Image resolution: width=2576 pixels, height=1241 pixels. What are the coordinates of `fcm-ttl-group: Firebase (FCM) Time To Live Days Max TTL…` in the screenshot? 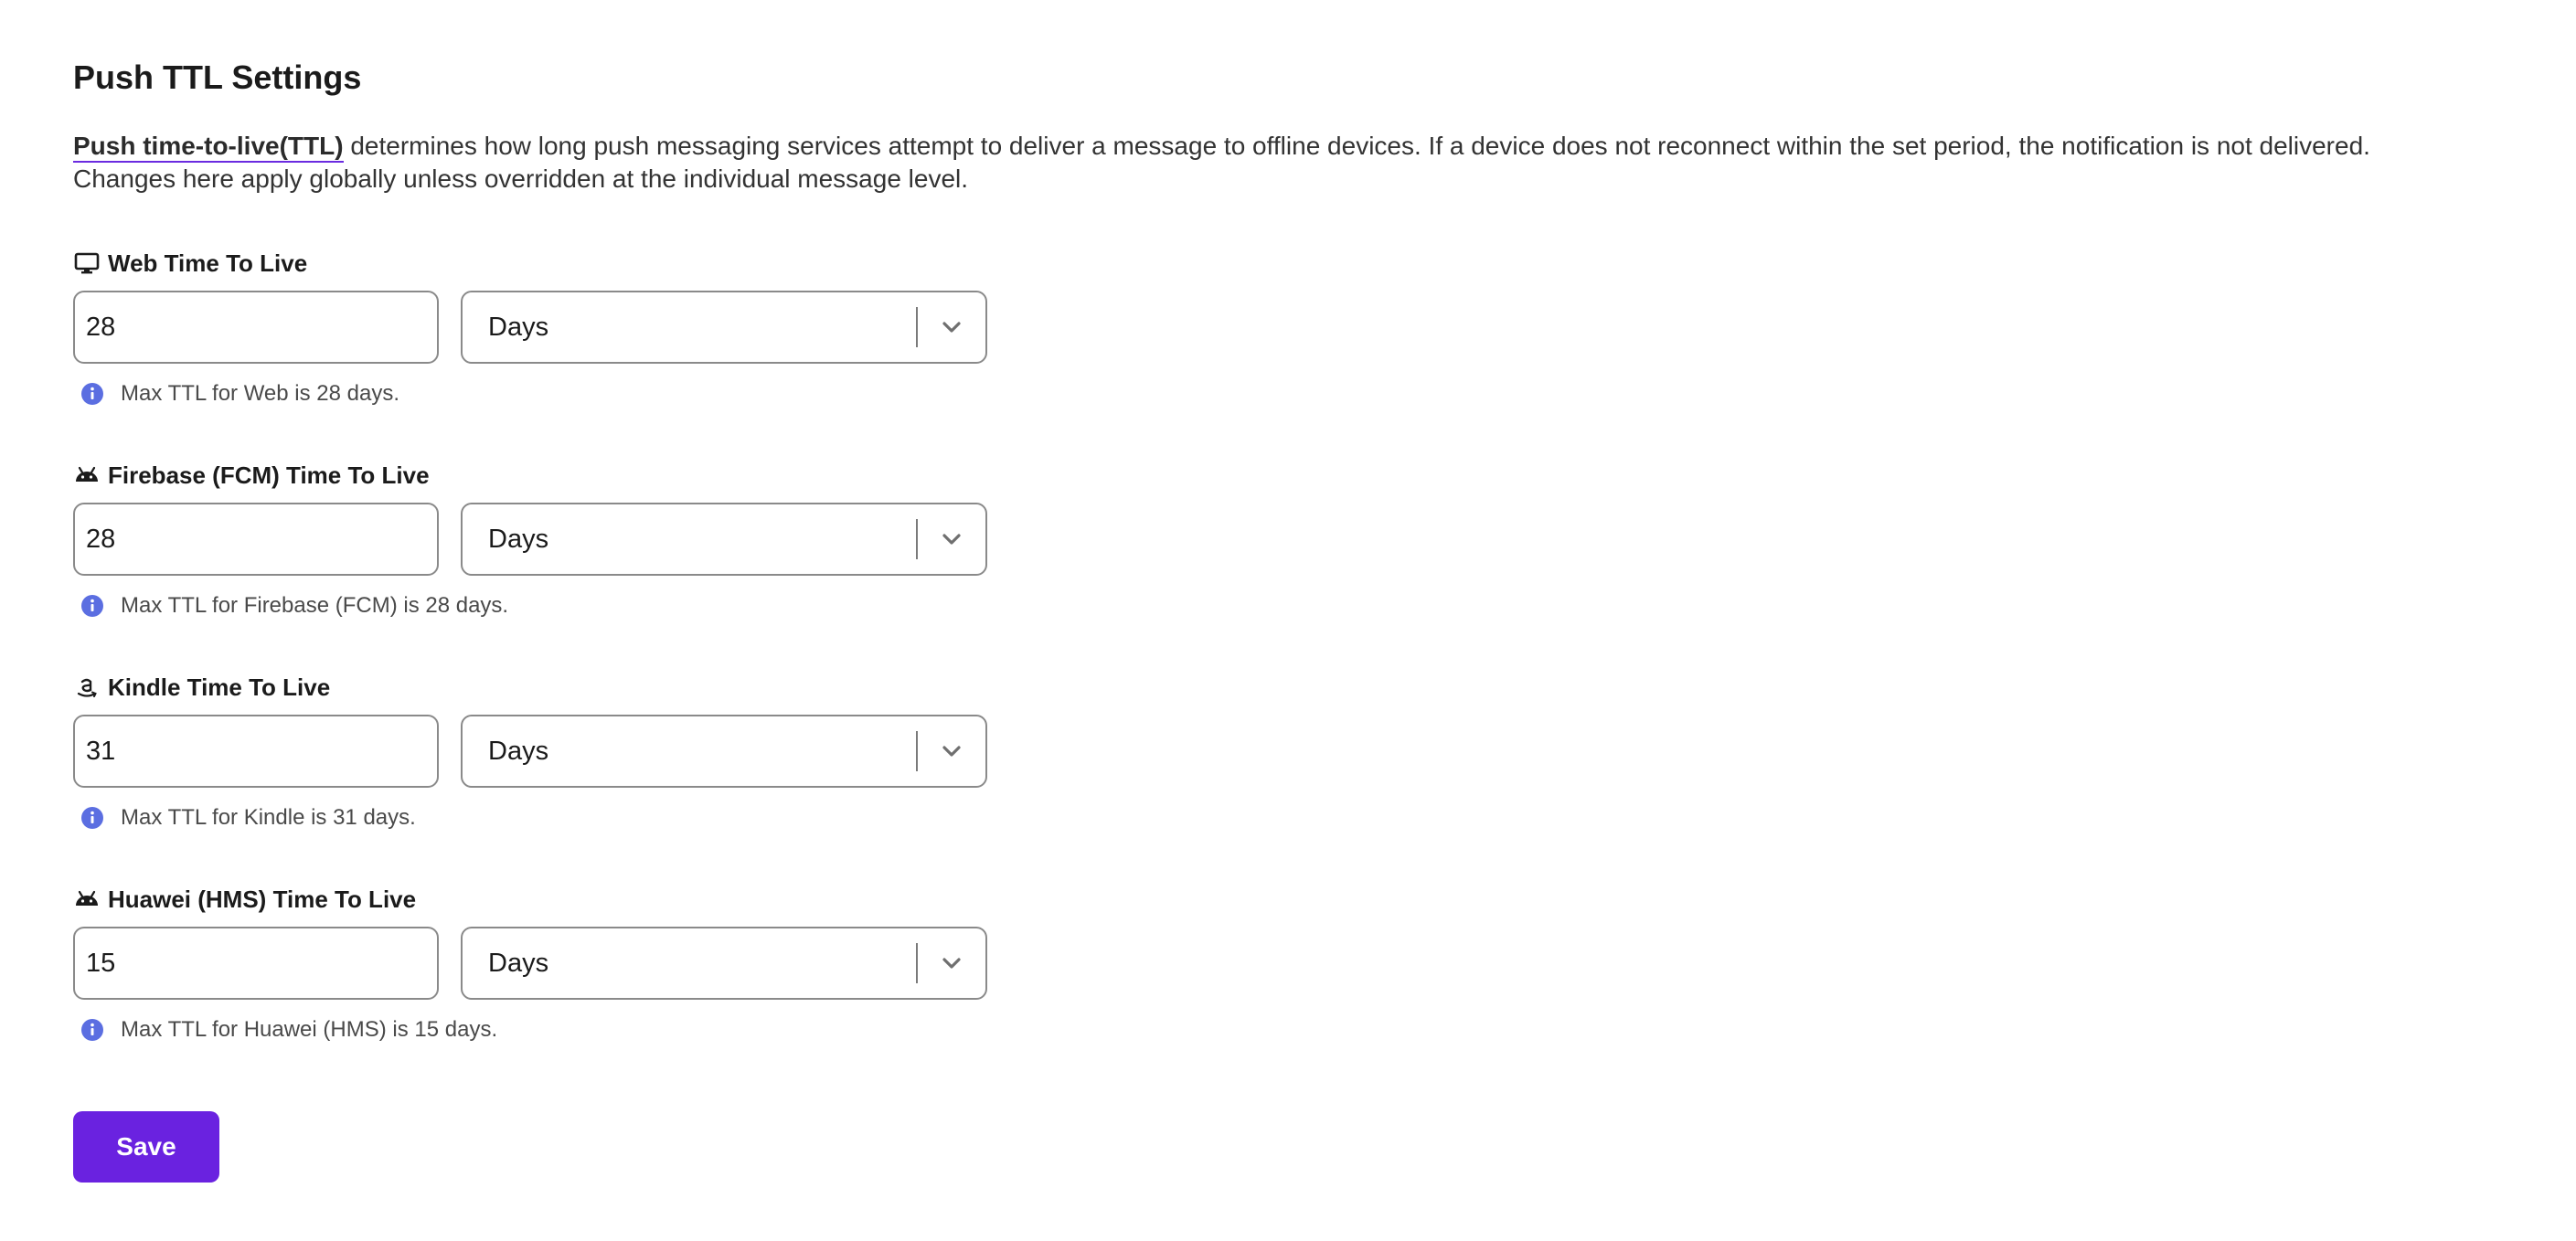 It's located at (530, 540).